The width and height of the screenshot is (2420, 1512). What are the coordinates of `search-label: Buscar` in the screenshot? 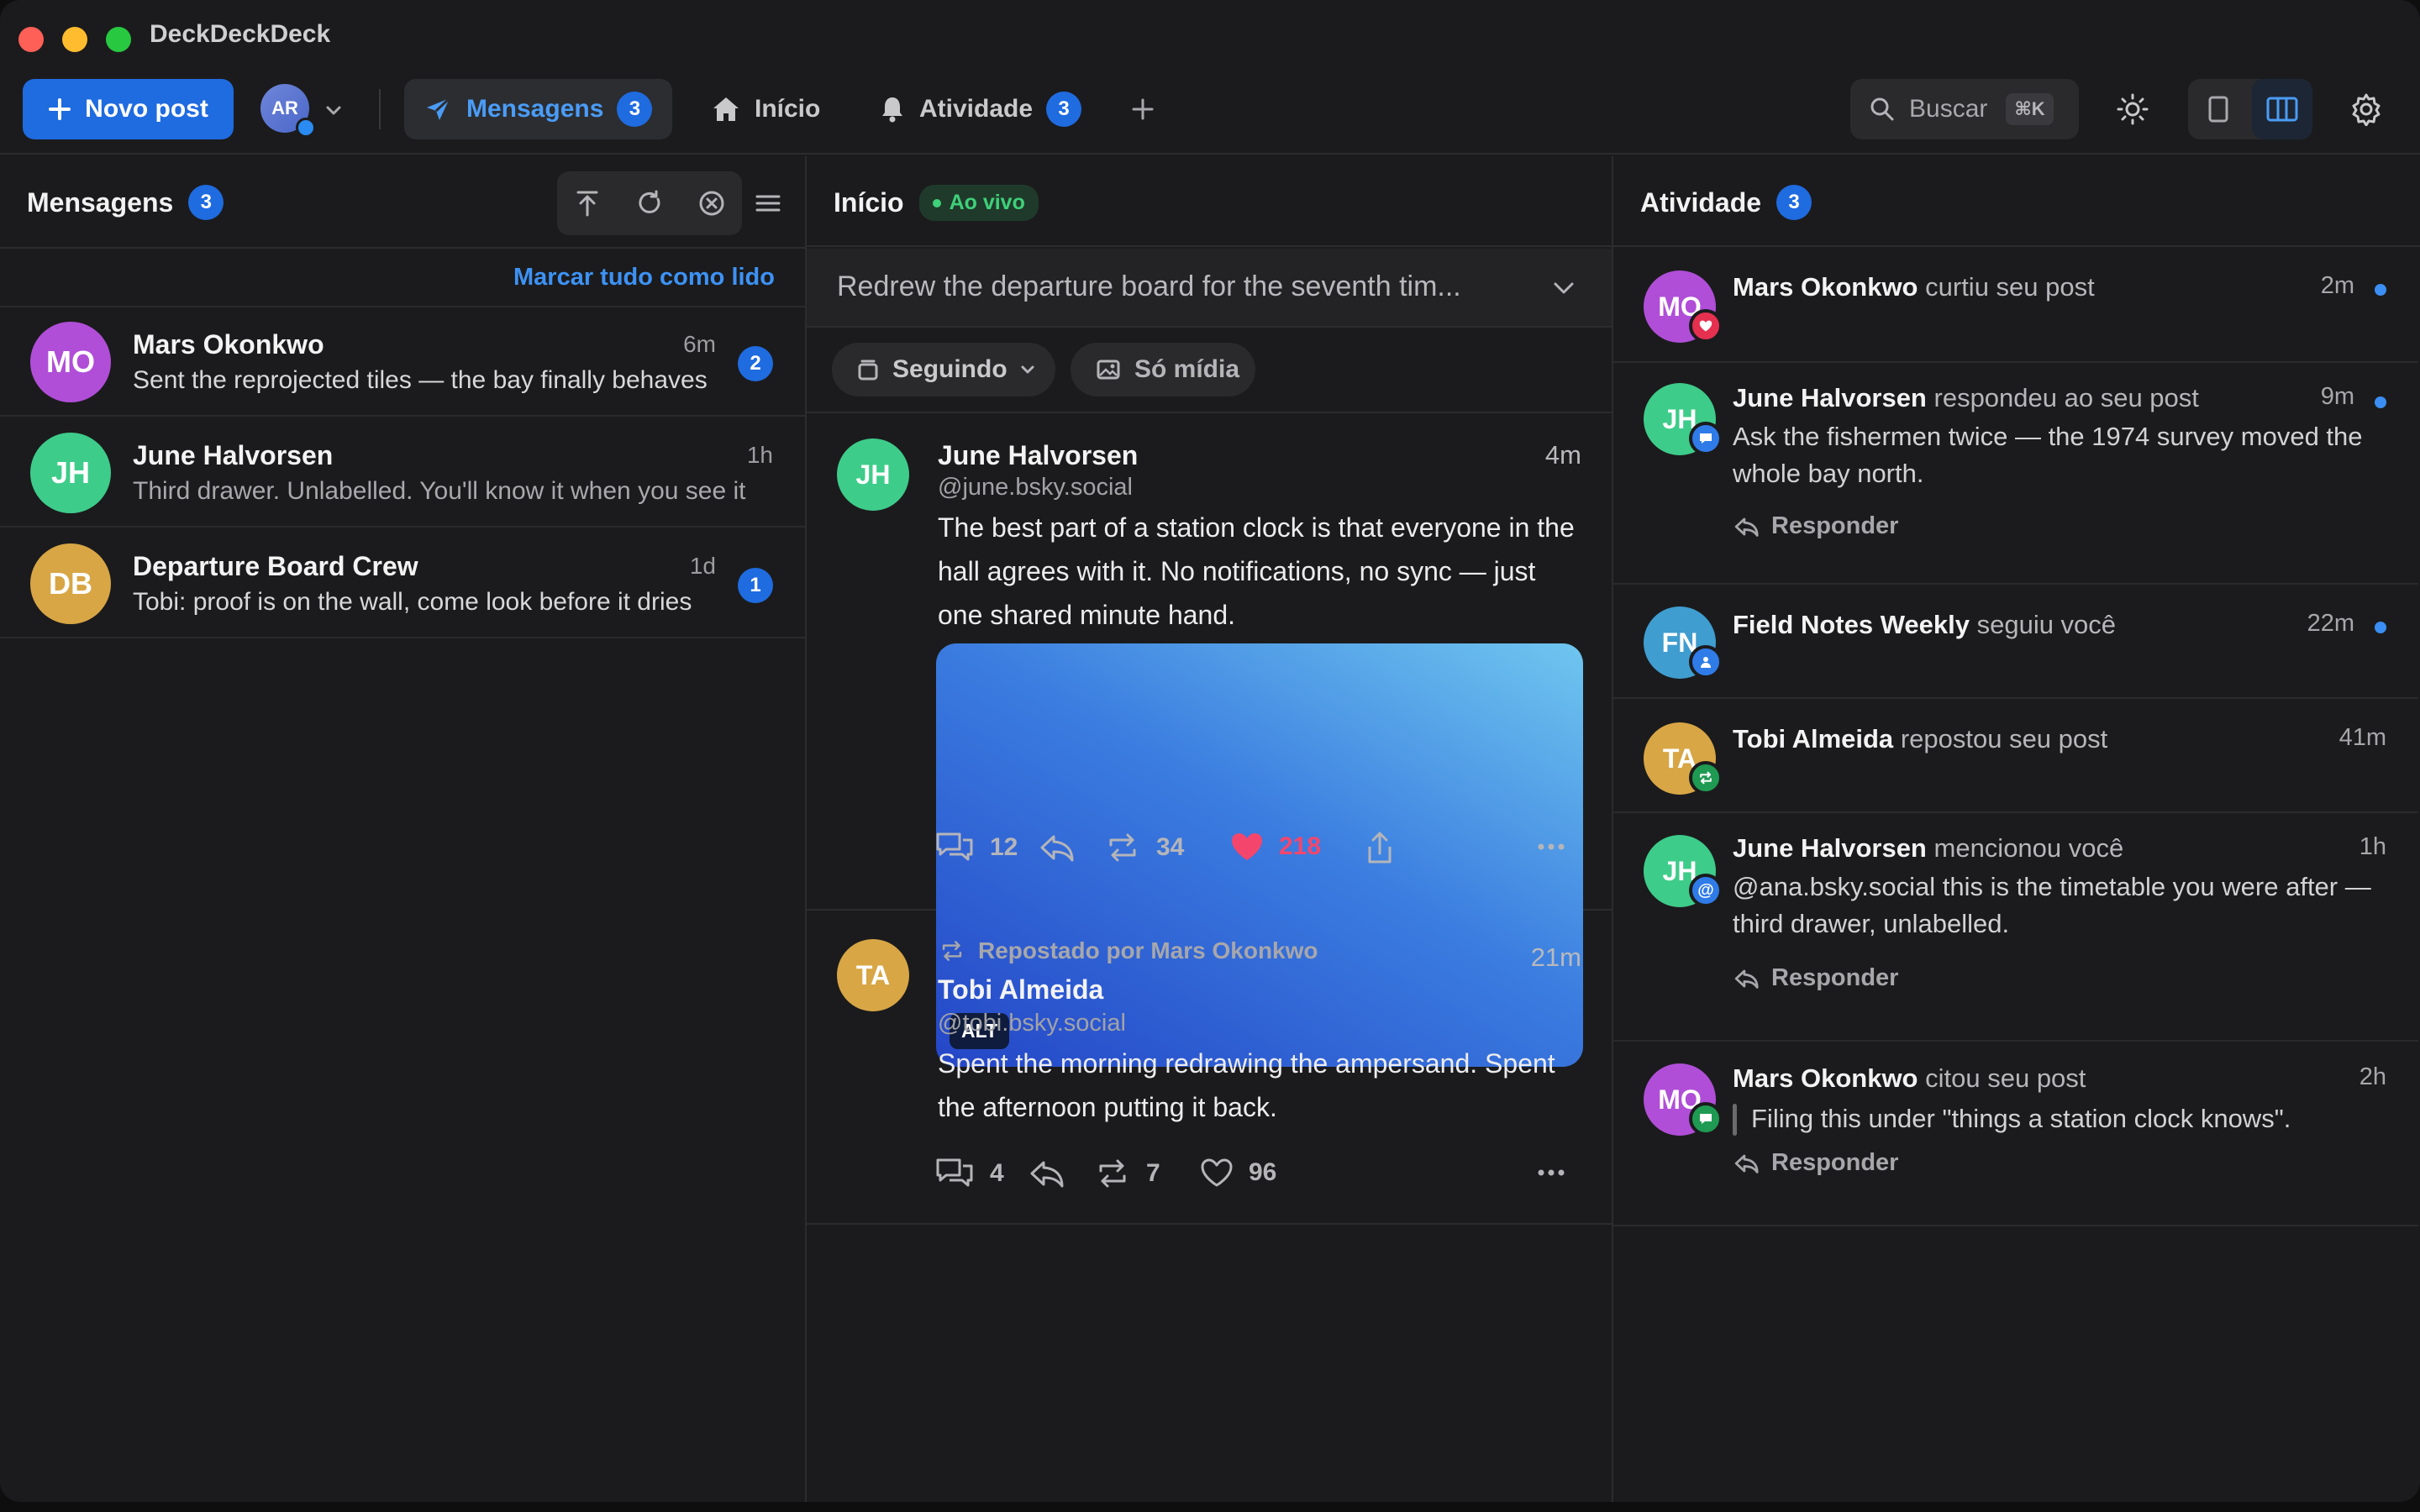 It's located at (1948, 109).